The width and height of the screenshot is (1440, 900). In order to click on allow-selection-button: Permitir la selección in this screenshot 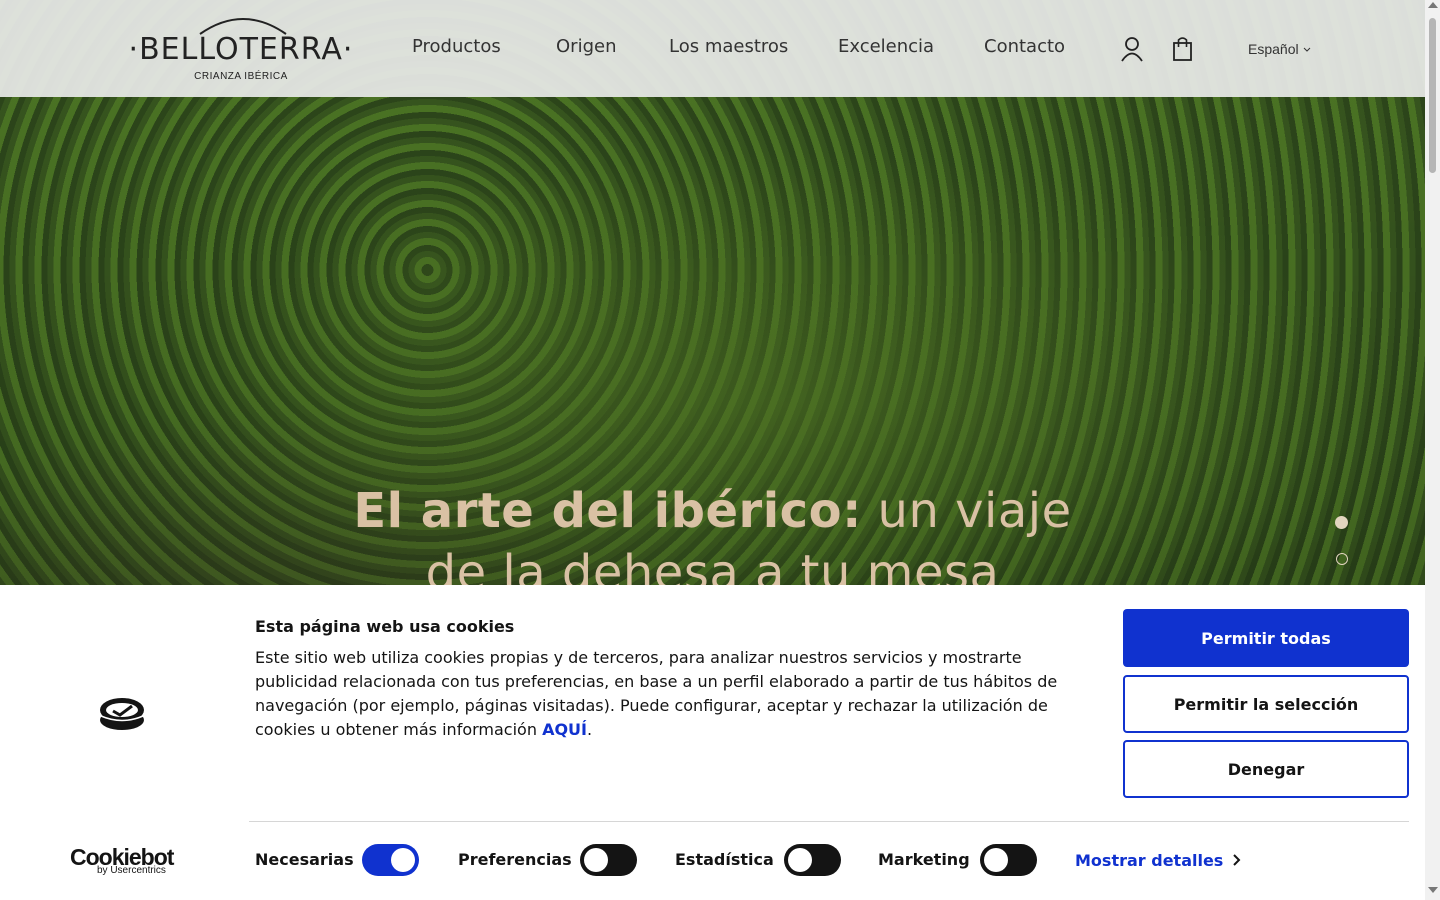, I will do `click(1266, 704)`.